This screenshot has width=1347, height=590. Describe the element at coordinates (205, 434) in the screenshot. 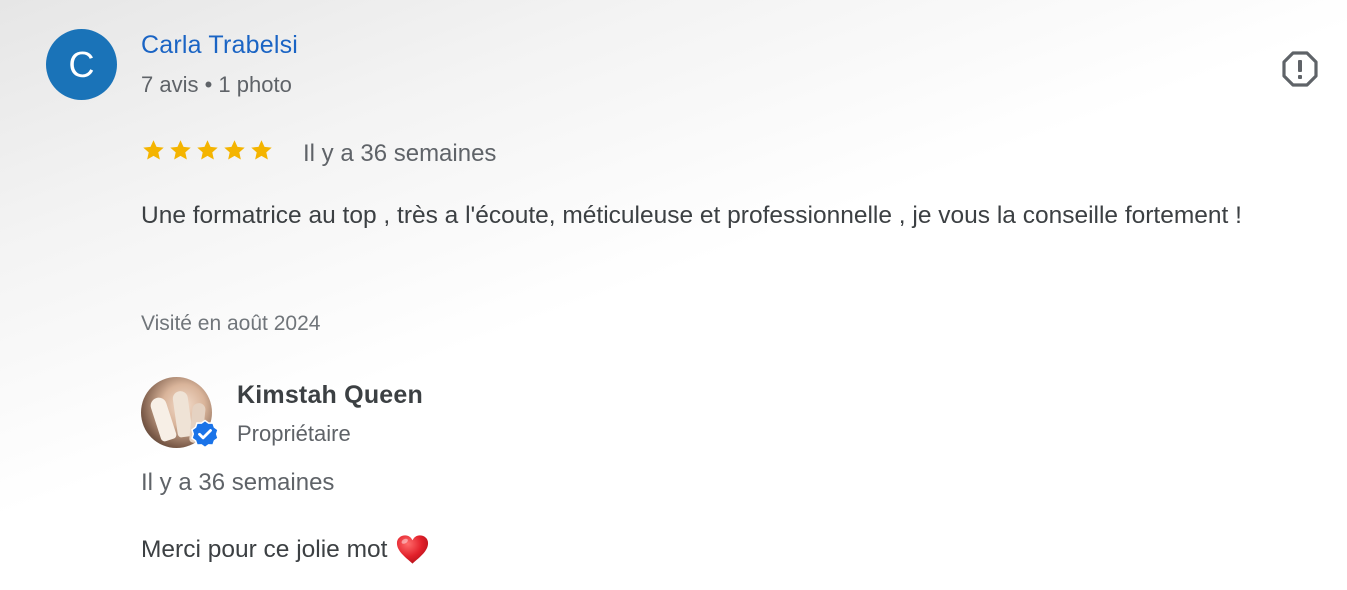

I see `verified-badge-icon` at that location.